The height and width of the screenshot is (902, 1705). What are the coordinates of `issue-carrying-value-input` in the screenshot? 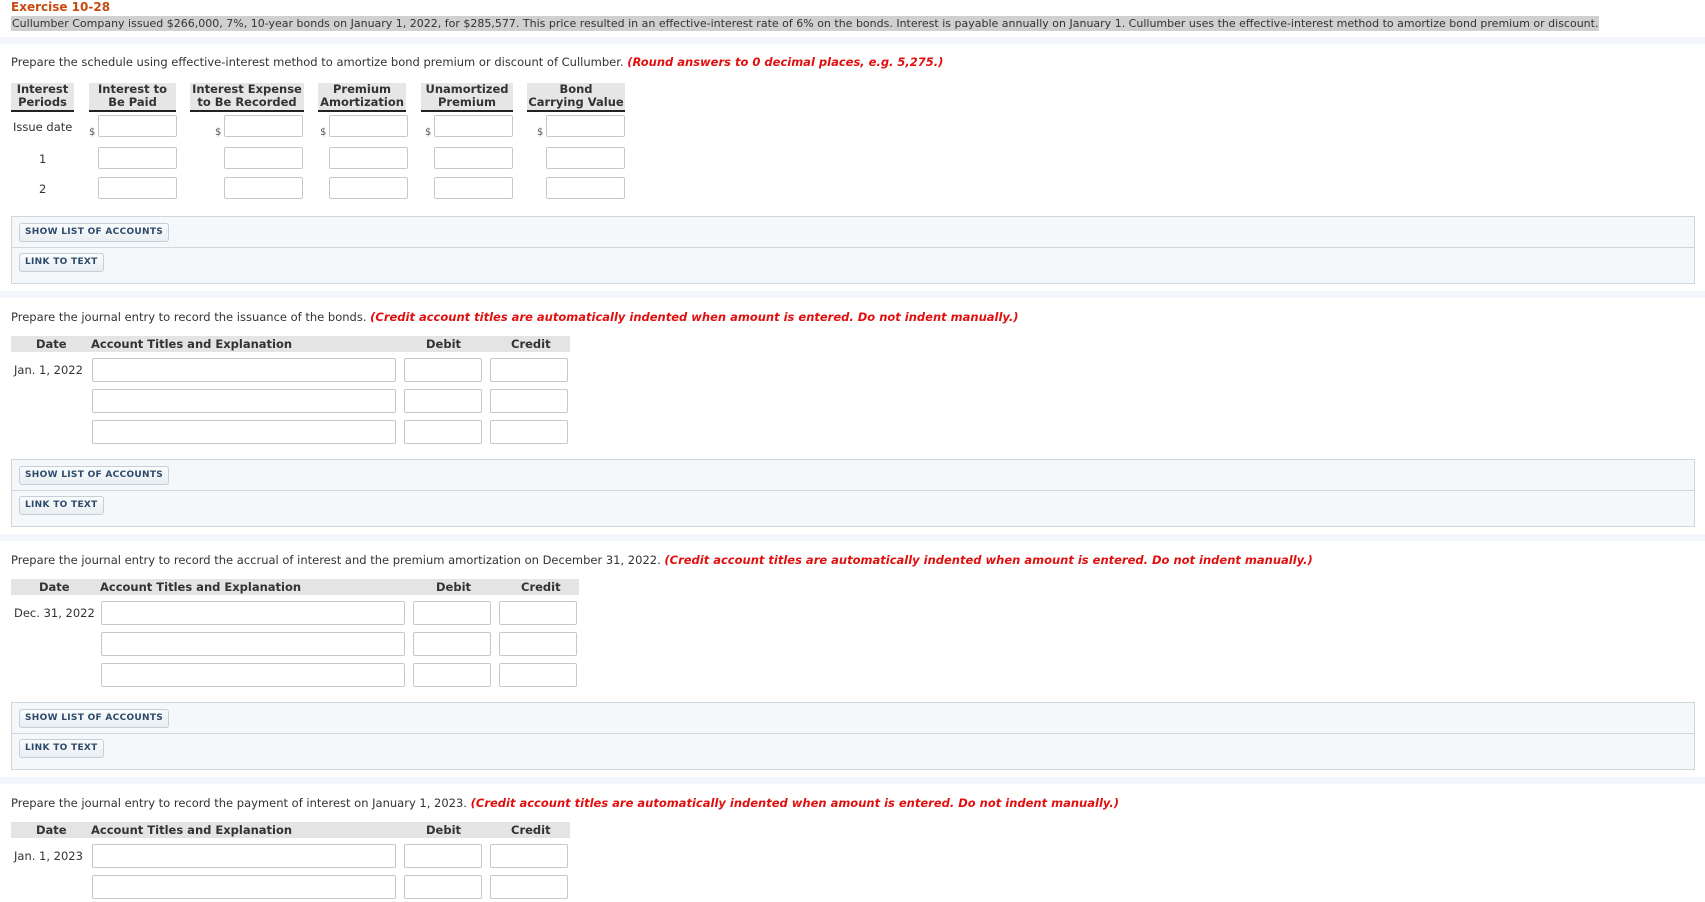 It's located at (585, 126).